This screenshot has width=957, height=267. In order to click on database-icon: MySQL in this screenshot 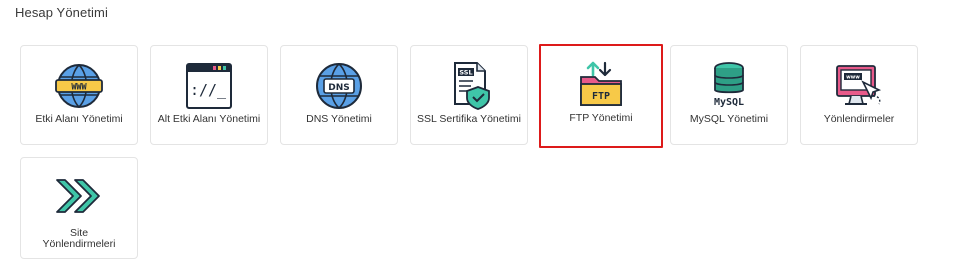, I will do `click(729, 86)`.